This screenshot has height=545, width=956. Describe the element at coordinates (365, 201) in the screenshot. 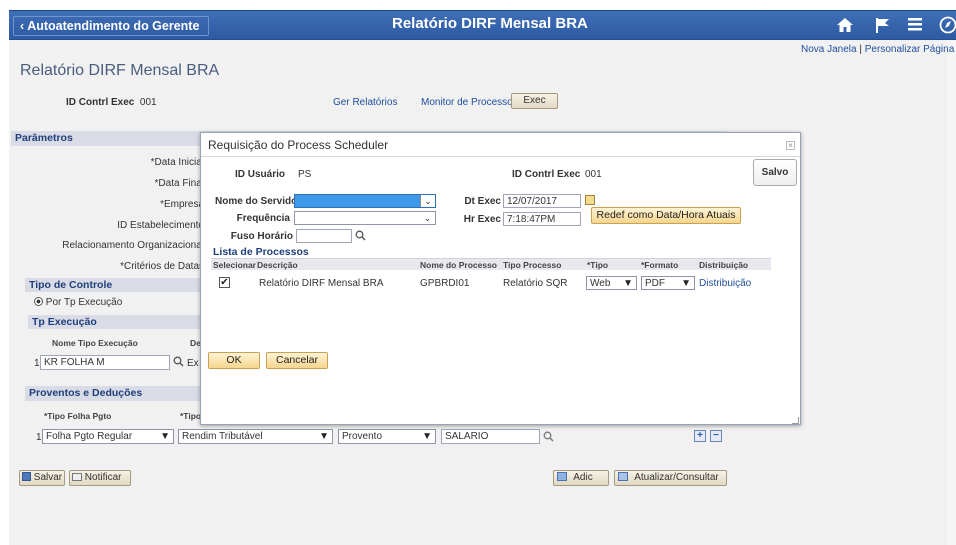

I see `server-name-select: ⌄` at that location.